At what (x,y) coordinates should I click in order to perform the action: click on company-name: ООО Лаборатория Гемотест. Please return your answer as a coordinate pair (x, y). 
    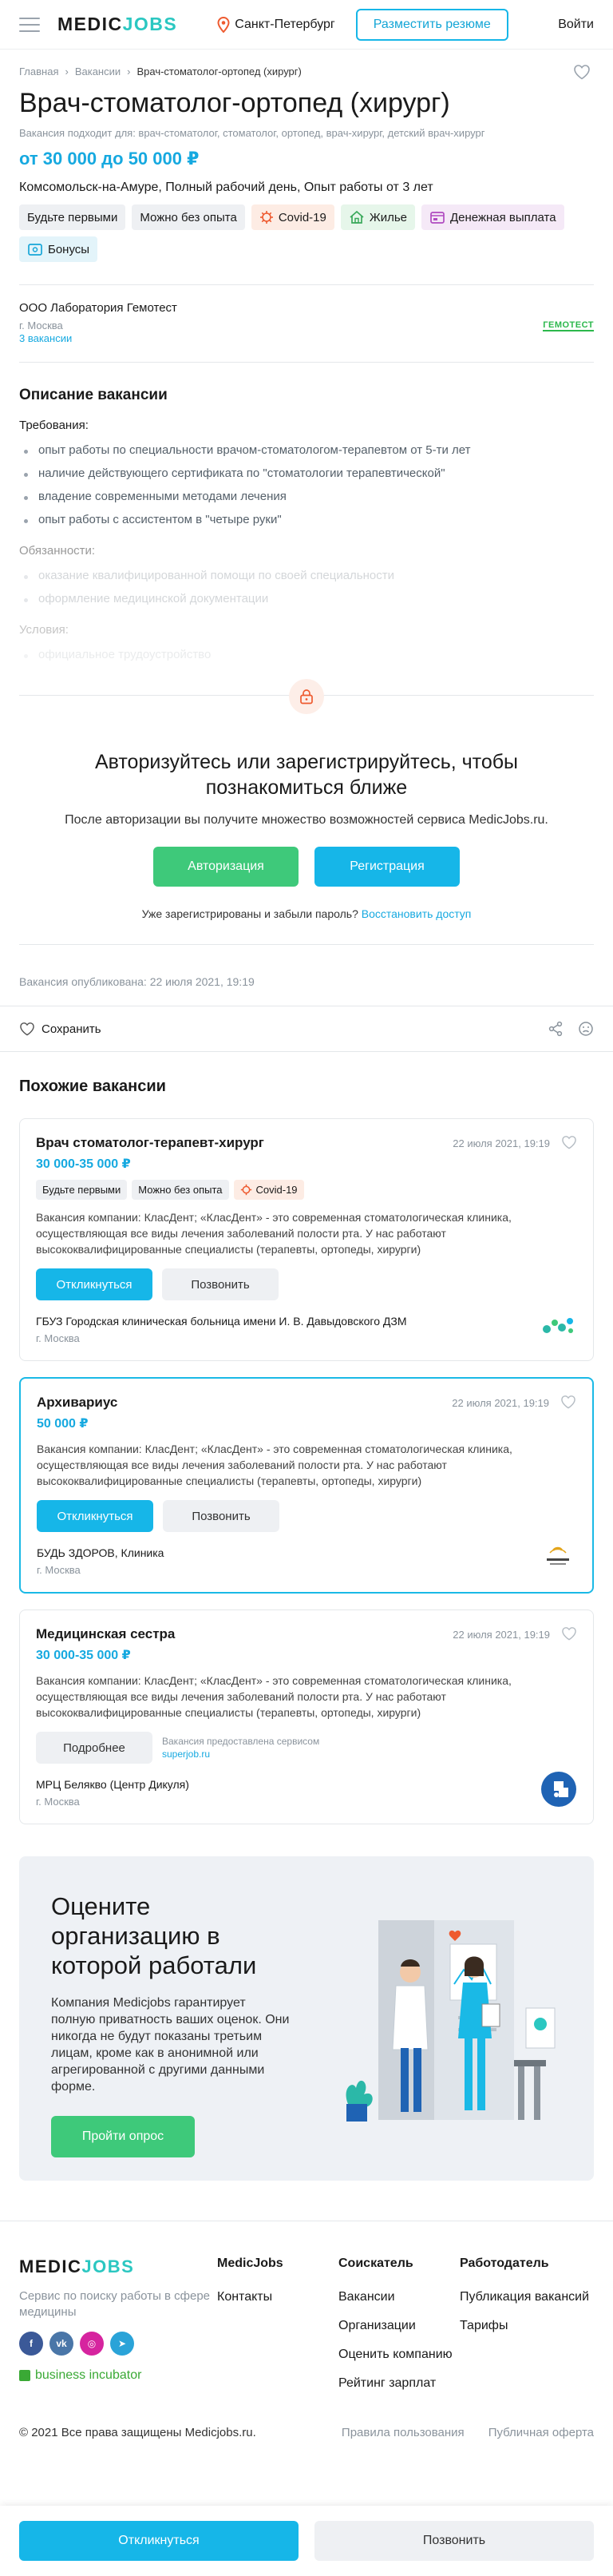
    Looking at the image, I should click on (306, 308).